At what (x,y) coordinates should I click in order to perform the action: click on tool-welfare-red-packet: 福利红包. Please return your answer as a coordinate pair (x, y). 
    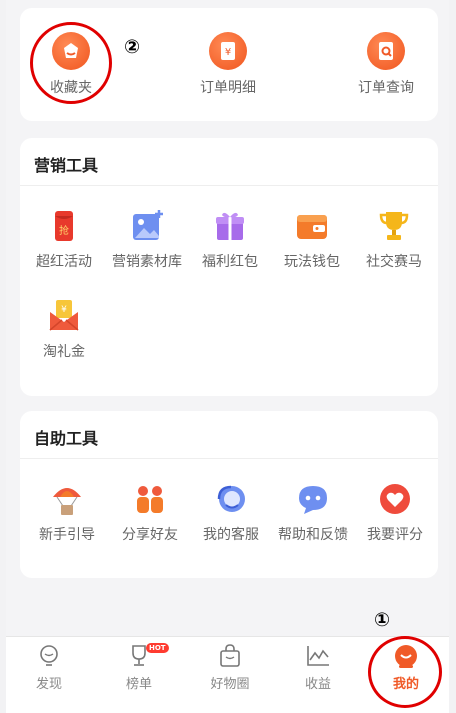
    Looking at the image, I should click on (230, 239).